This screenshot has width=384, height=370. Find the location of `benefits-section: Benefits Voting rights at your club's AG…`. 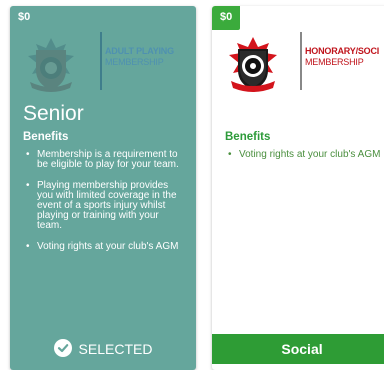

benefits-section: Benefits Voting rights at your club's AG… is located at coordinates (304, 151).